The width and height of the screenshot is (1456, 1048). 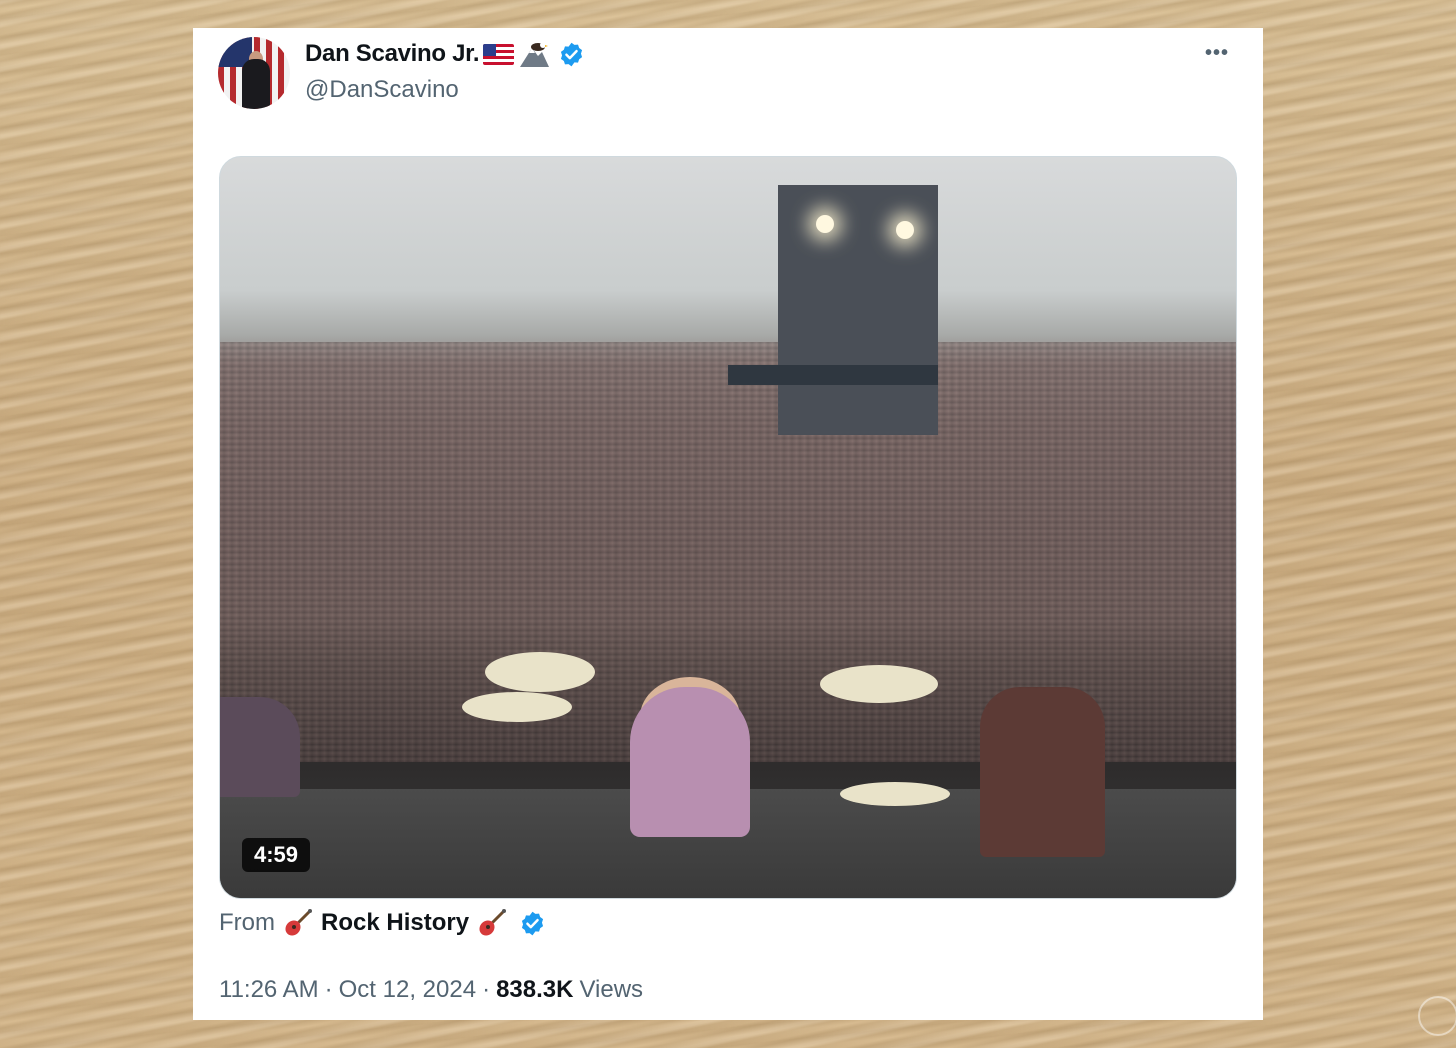 What do you see at coordinates (392, 54) in the screenshot?
I see `author-display-name: Dan Scavino Jr.` at bounding box center [392, 54].